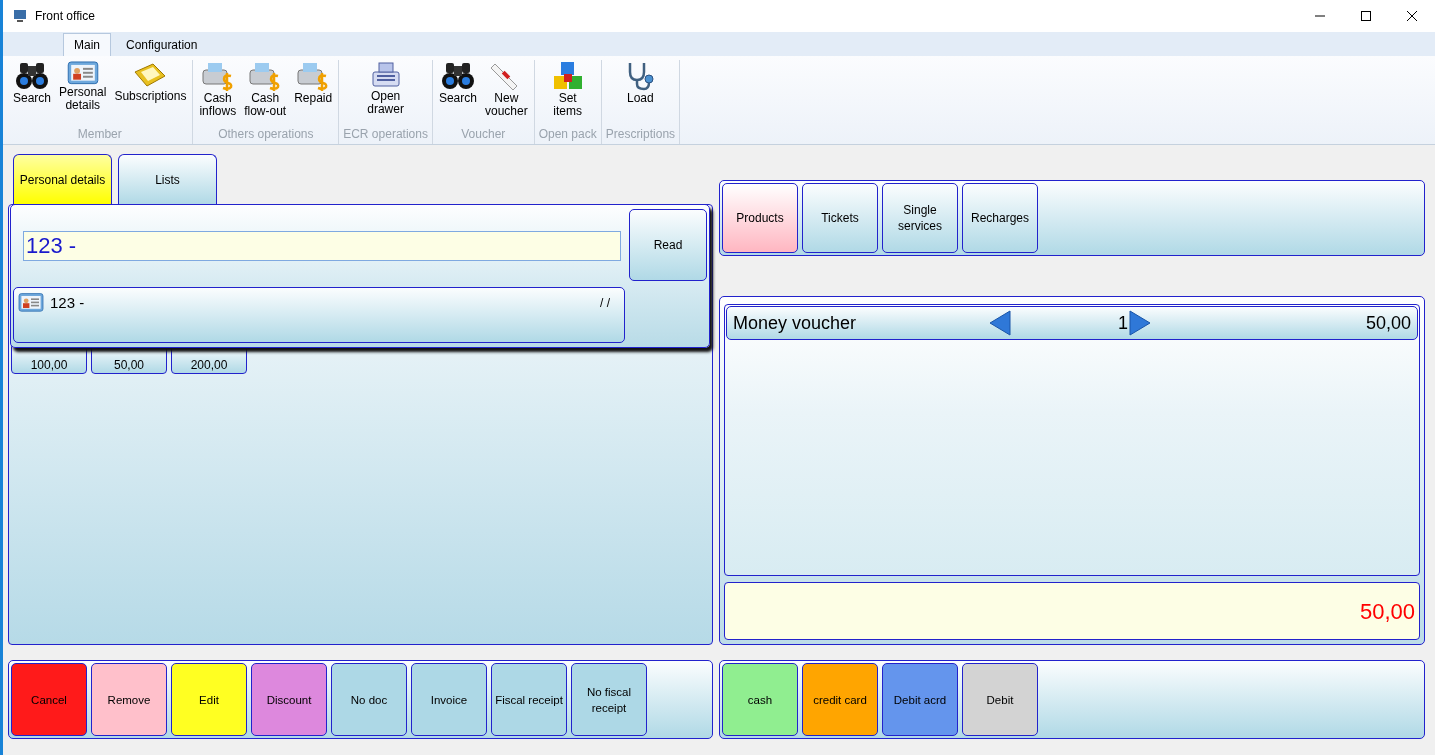 The height and width of the screenshot is (755, 1435). Describe the element at coordinates (385, 135) in the screenshot. I see `group-label: ECR operations` at that location.